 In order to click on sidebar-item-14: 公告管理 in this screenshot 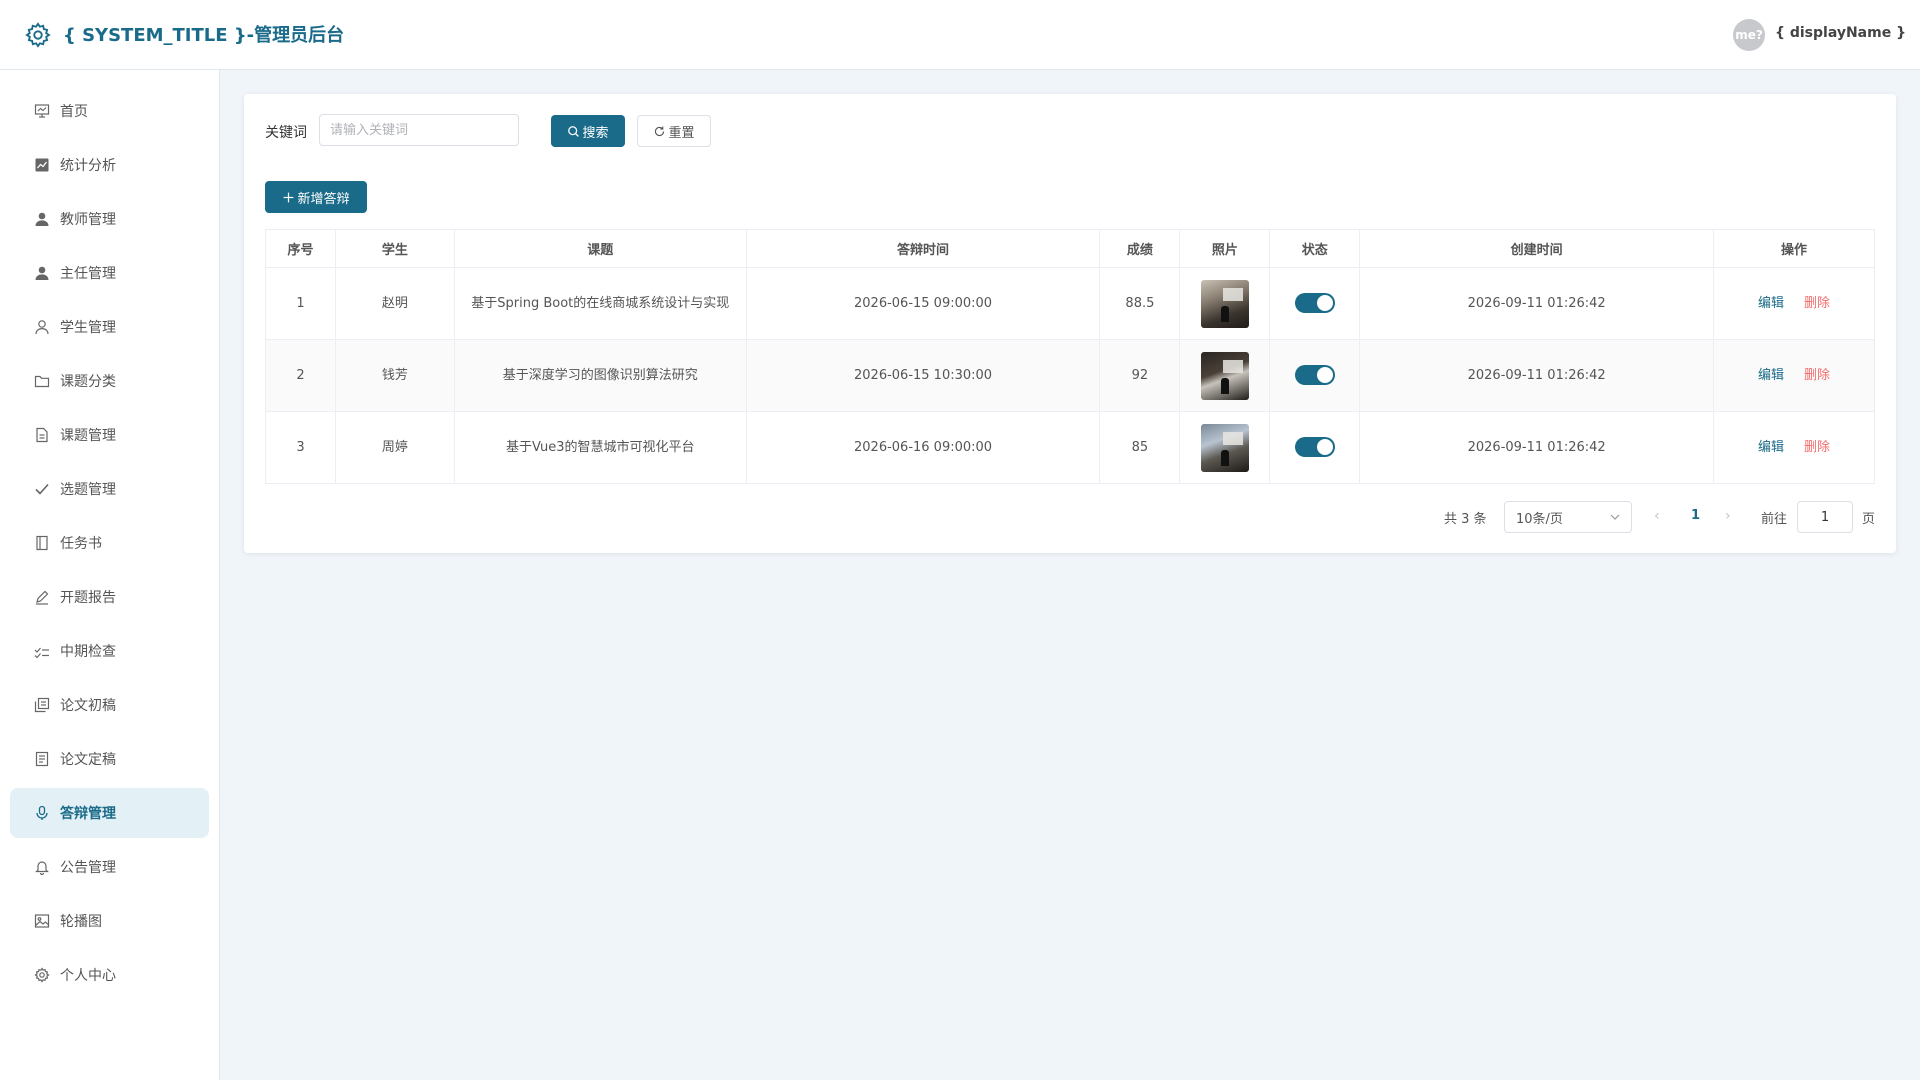, I will do `click(109, 867)`.